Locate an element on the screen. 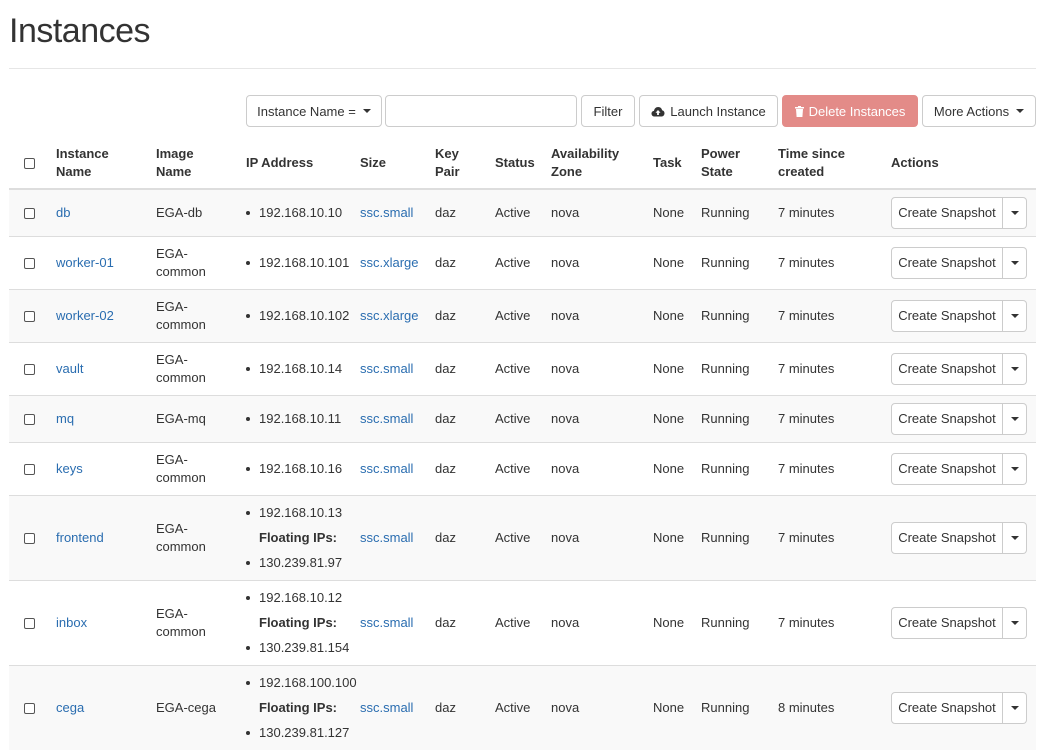 The image size is (1044, 756). header-task: Task is located at coordinates (673, 163).